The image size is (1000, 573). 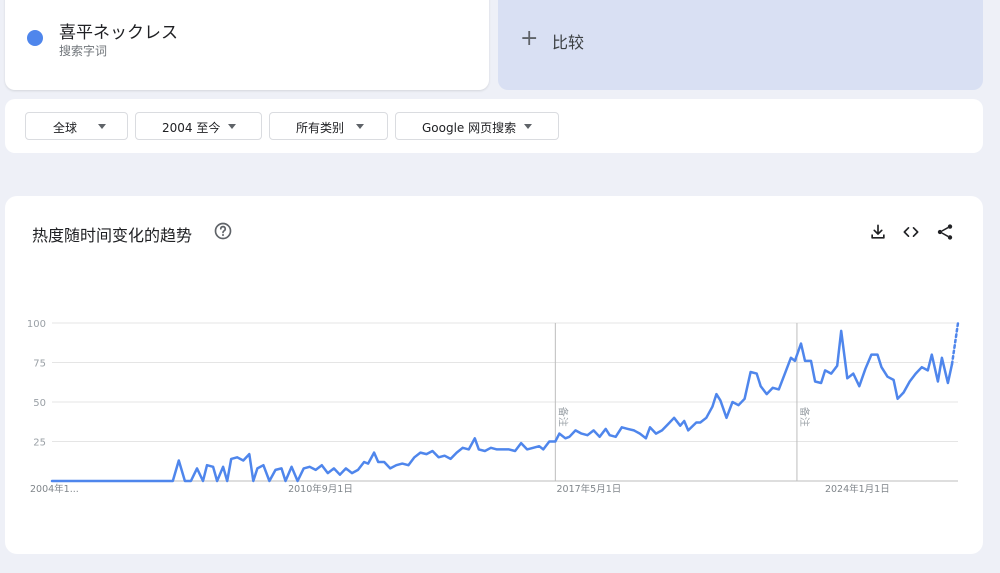 I want to click on filter-search-type-label: Google 网页搜索, so click(x=469, y=128).